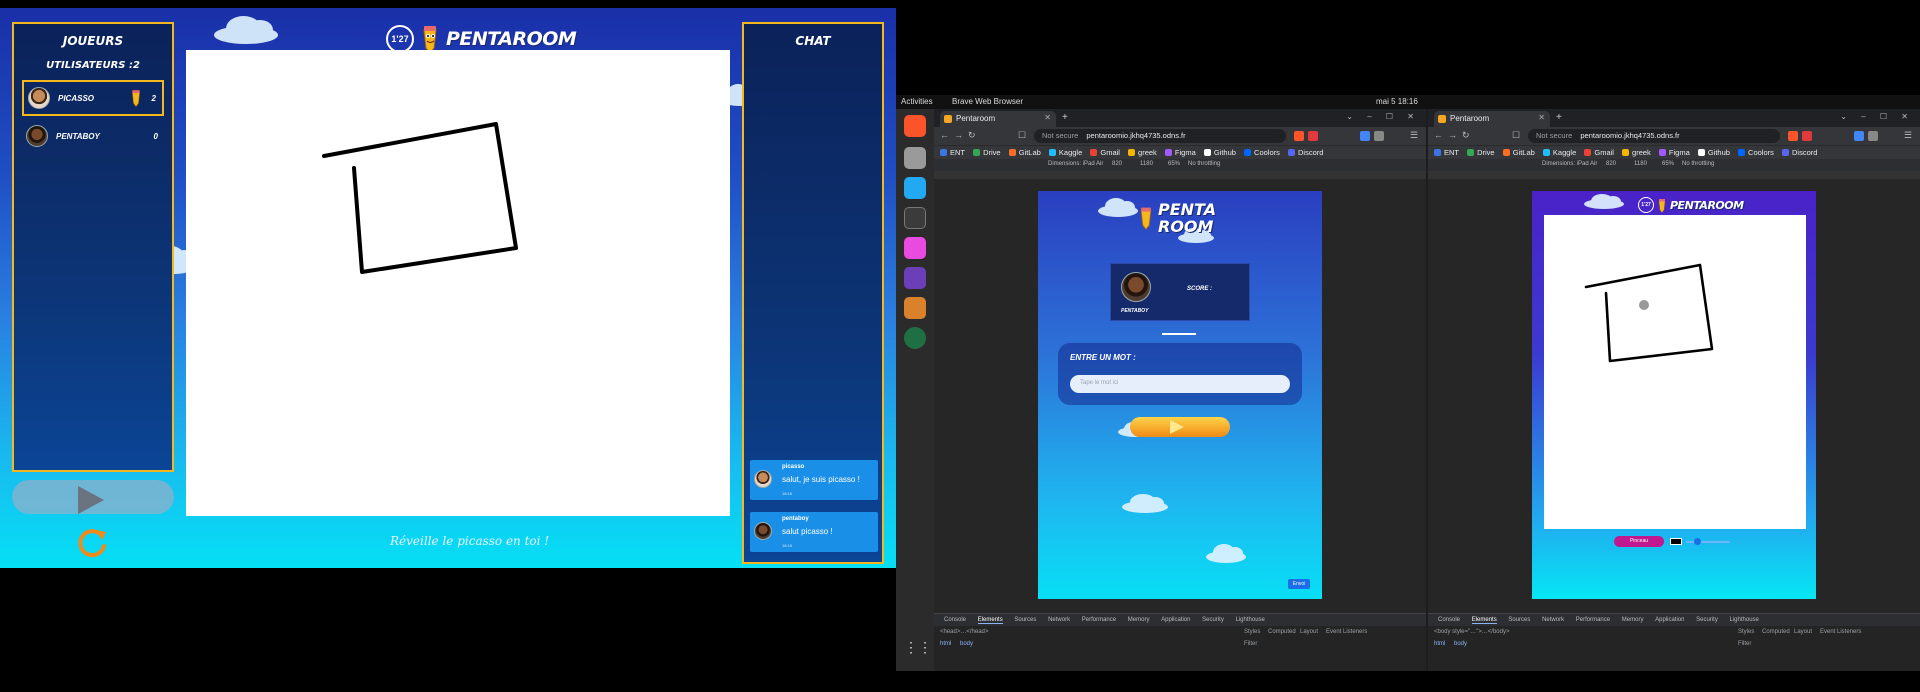 The image size is (1920, 692). I want to click on terminal-icon, so click(915, 218).